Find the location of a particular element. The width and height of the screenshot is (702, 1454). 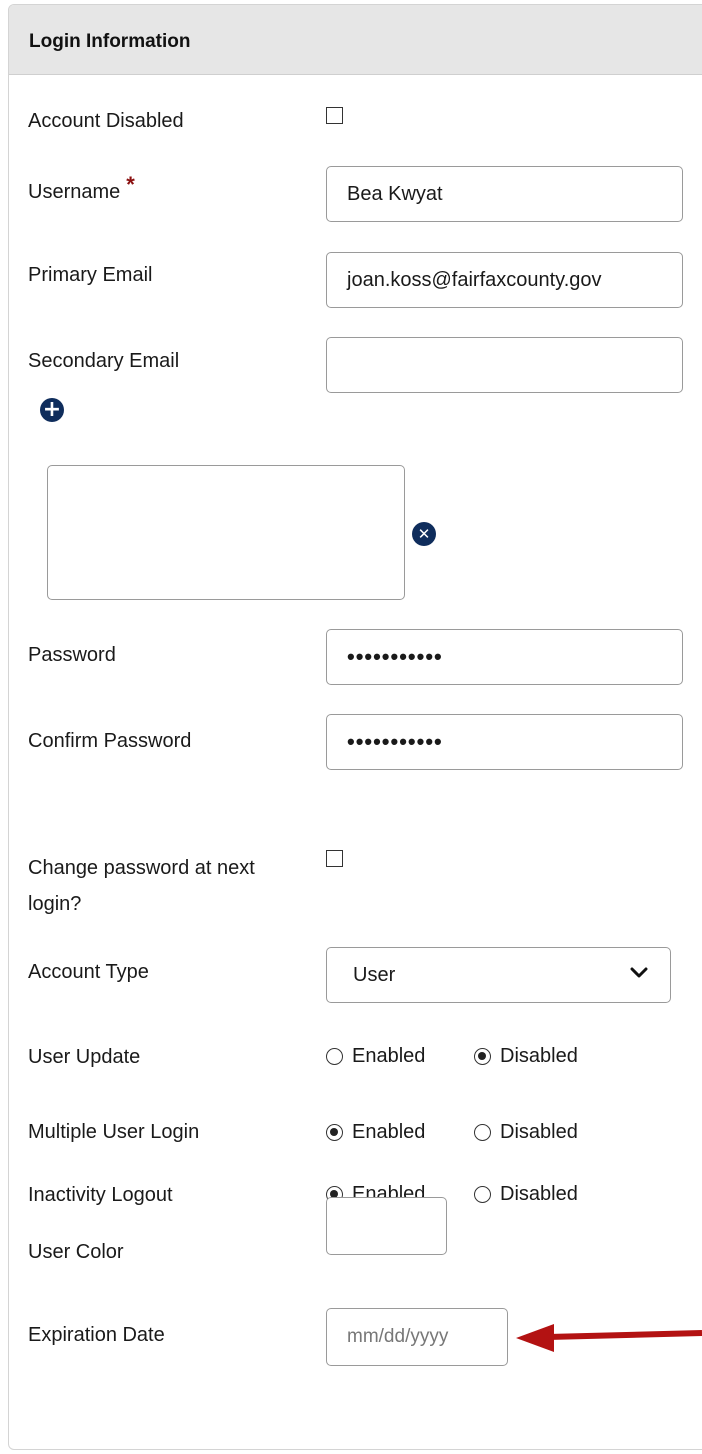

user-update-disabled-radio is located at coordinates (482, 1056).